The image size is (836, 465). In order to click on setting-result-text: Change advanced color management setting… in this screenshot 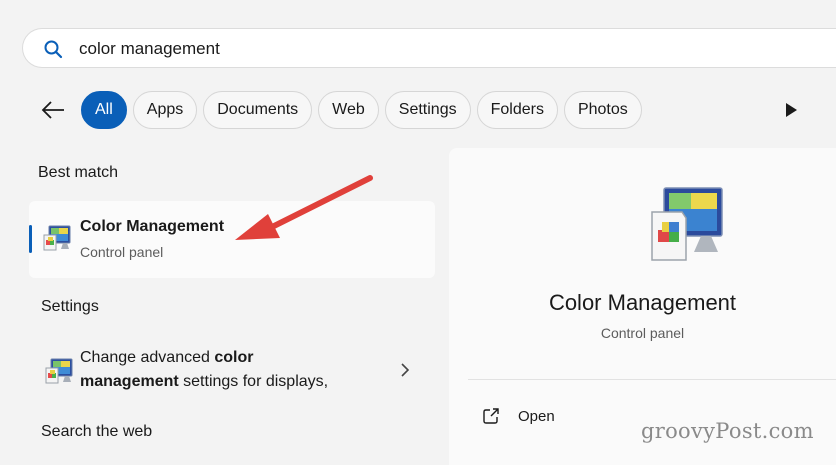, I will do `click(230, 370)`.